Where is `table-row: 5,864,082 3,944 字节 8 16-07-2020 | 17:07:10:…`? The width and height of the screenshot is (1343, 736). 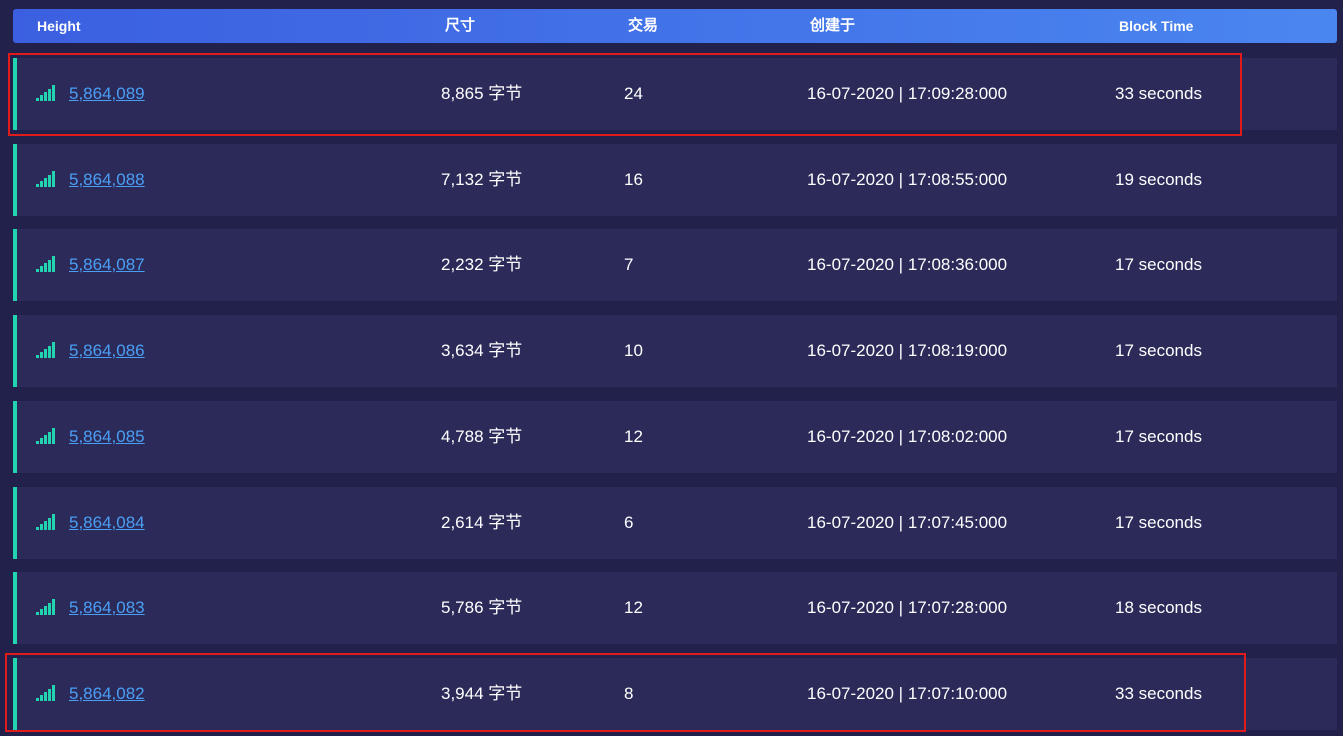
table-row: 5,864,082 3,944 字节 8 16-07-2020 | 17:07:10:… is located at coordinates (675, 694).